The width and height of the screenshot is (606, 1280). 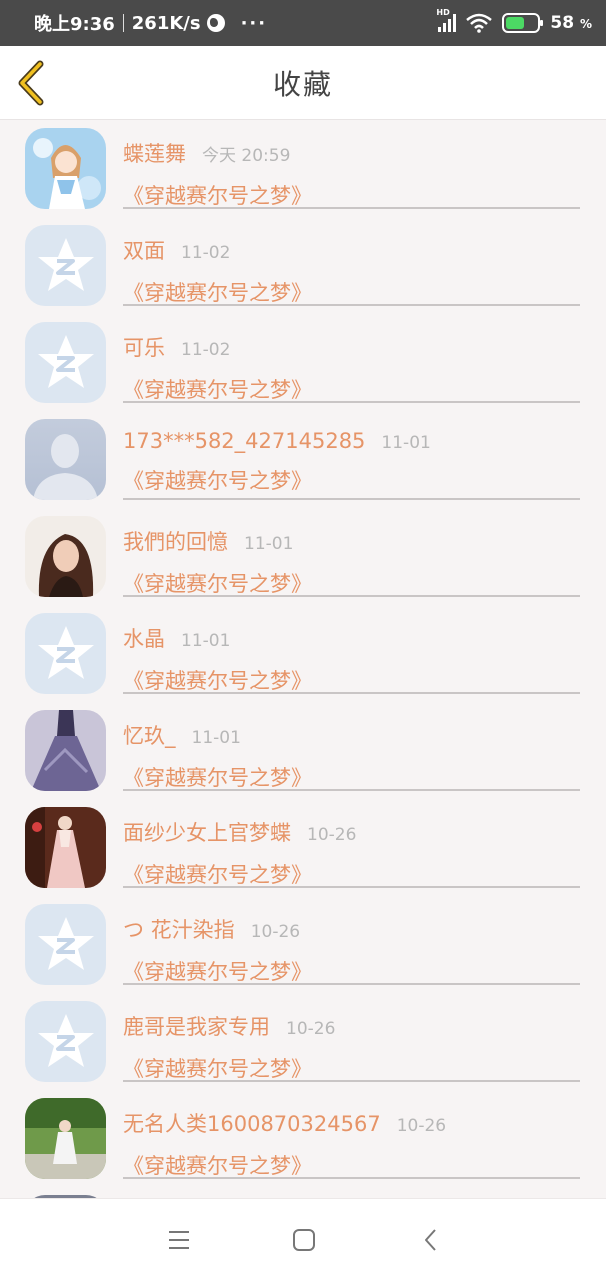 I want to click on hd-tag: HD, so click(x=443, y=12).